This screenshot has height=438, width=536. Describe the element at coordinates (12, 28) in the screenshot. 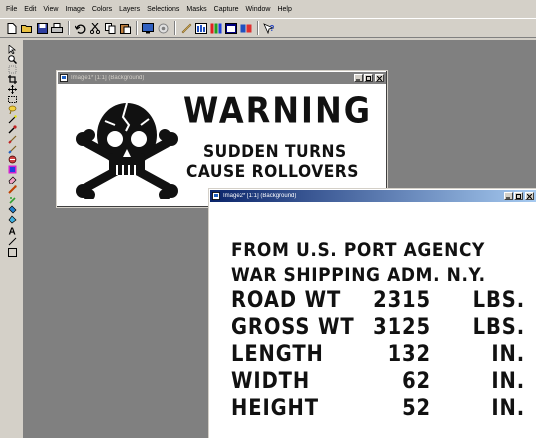

I see `new-icon` at that location.